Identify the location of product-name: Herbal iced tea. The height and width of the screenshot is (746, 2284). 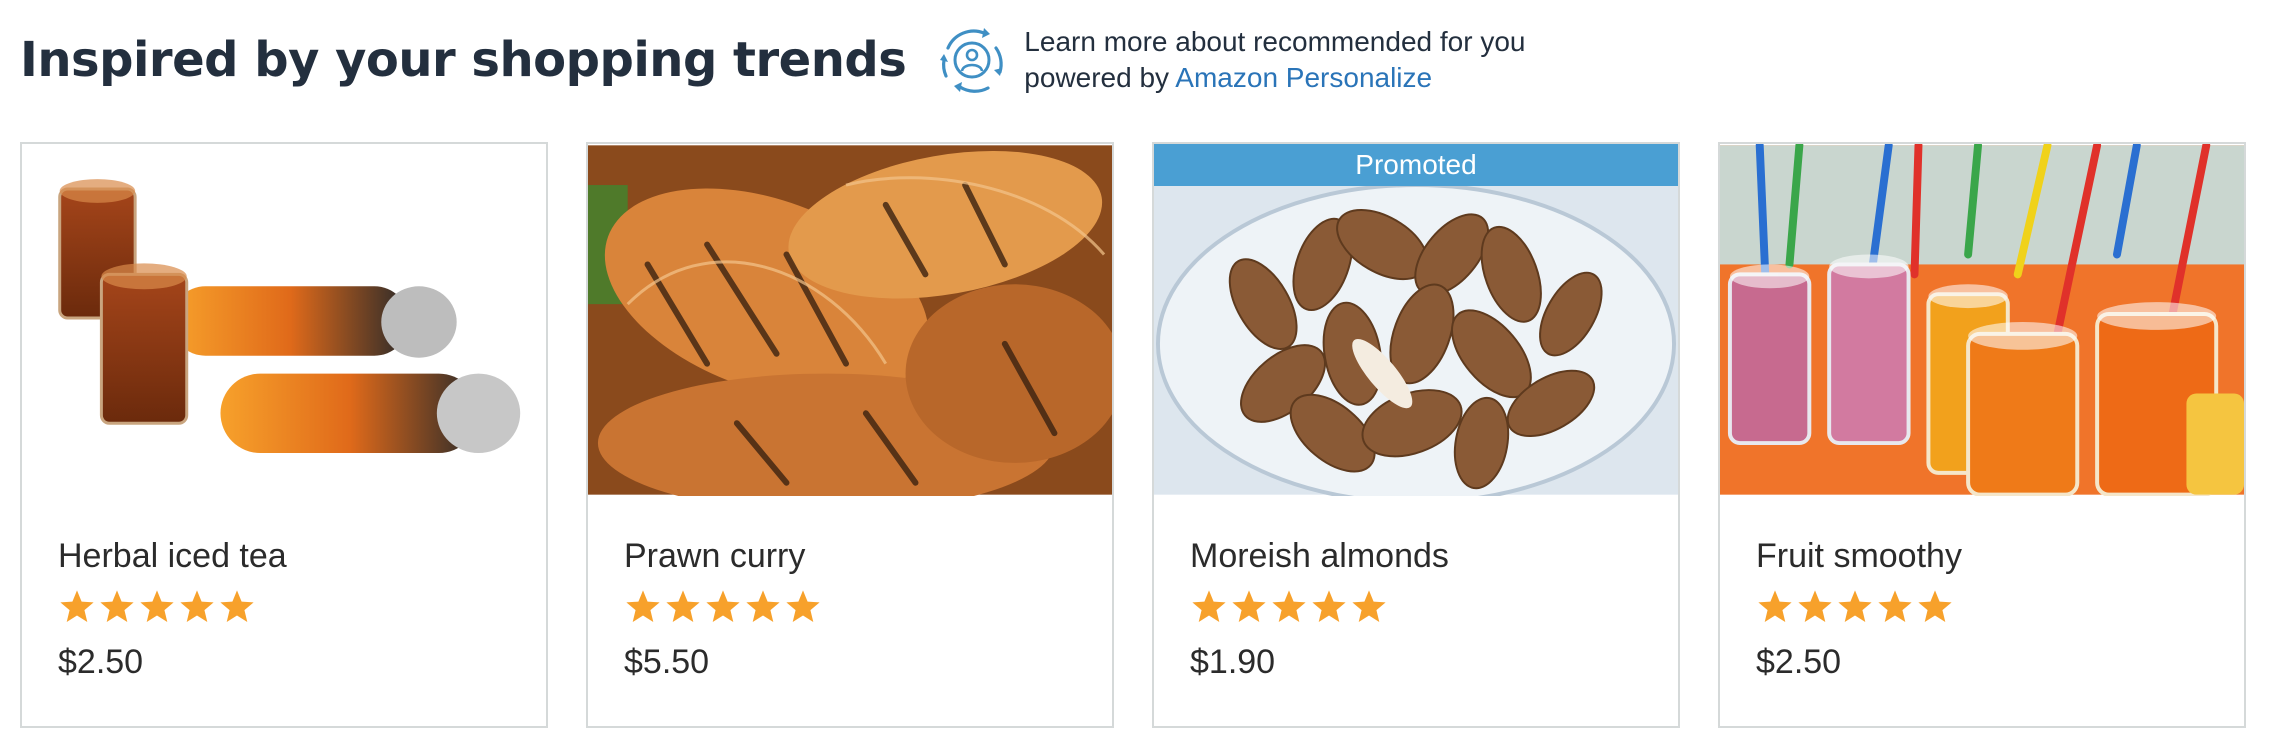
(284, 556).